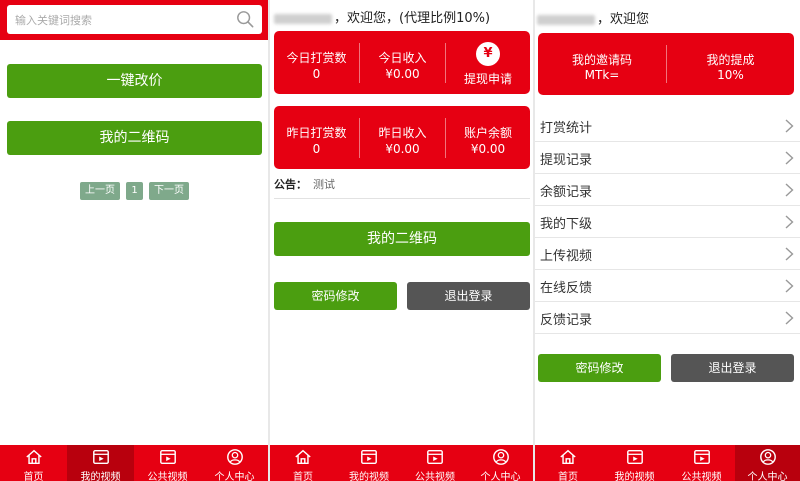 This screenshot has height=481, width=800. I want to click on search-bar: 输入关键词搜索, so click(134, 20).